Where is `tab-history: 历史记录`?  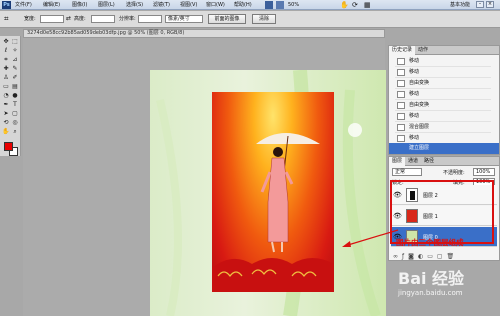
tab-history: 历史记录 is located at coordinates (402, 50).